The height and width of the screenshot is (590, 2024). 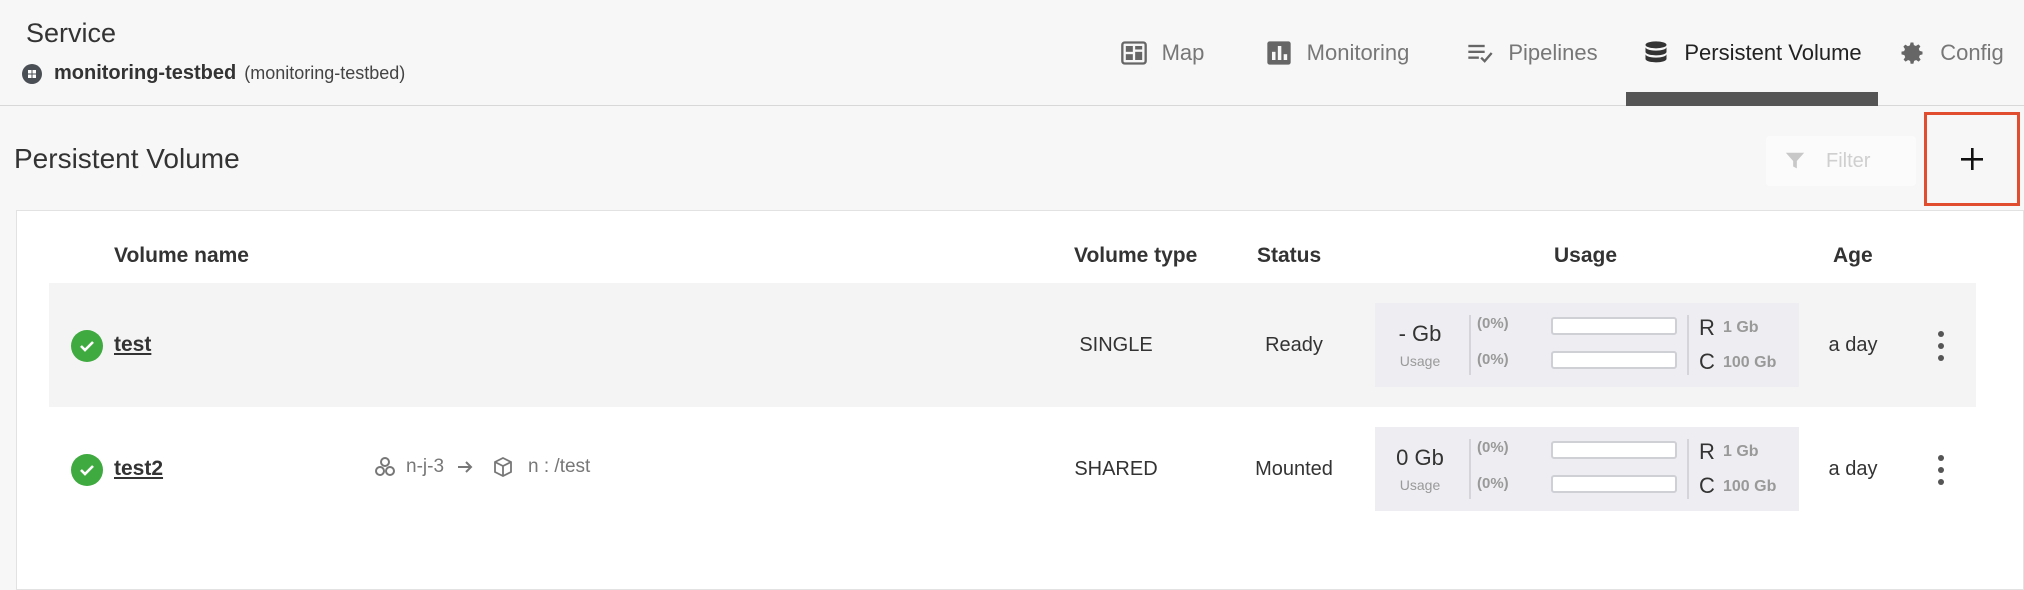 I want to click on service-name: monitoring-testbed, so click(x=145, y=73).